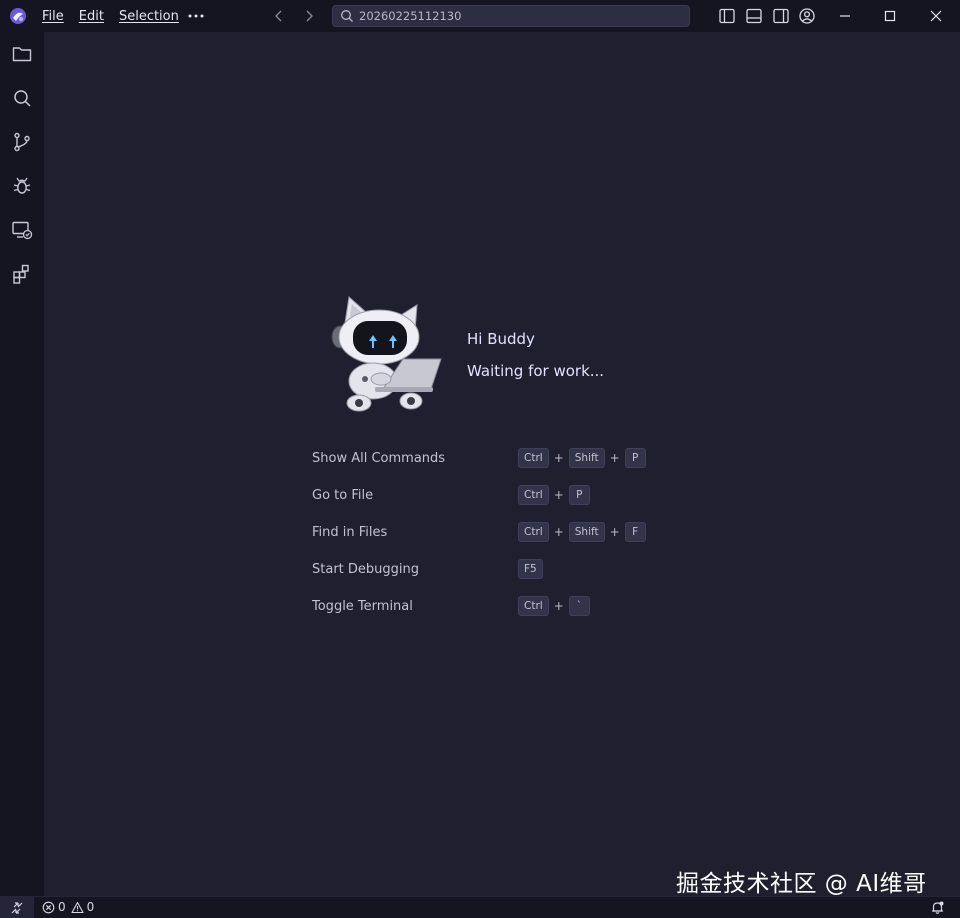  I want to click on shortcut-label: Go to File, so click(343, 495).